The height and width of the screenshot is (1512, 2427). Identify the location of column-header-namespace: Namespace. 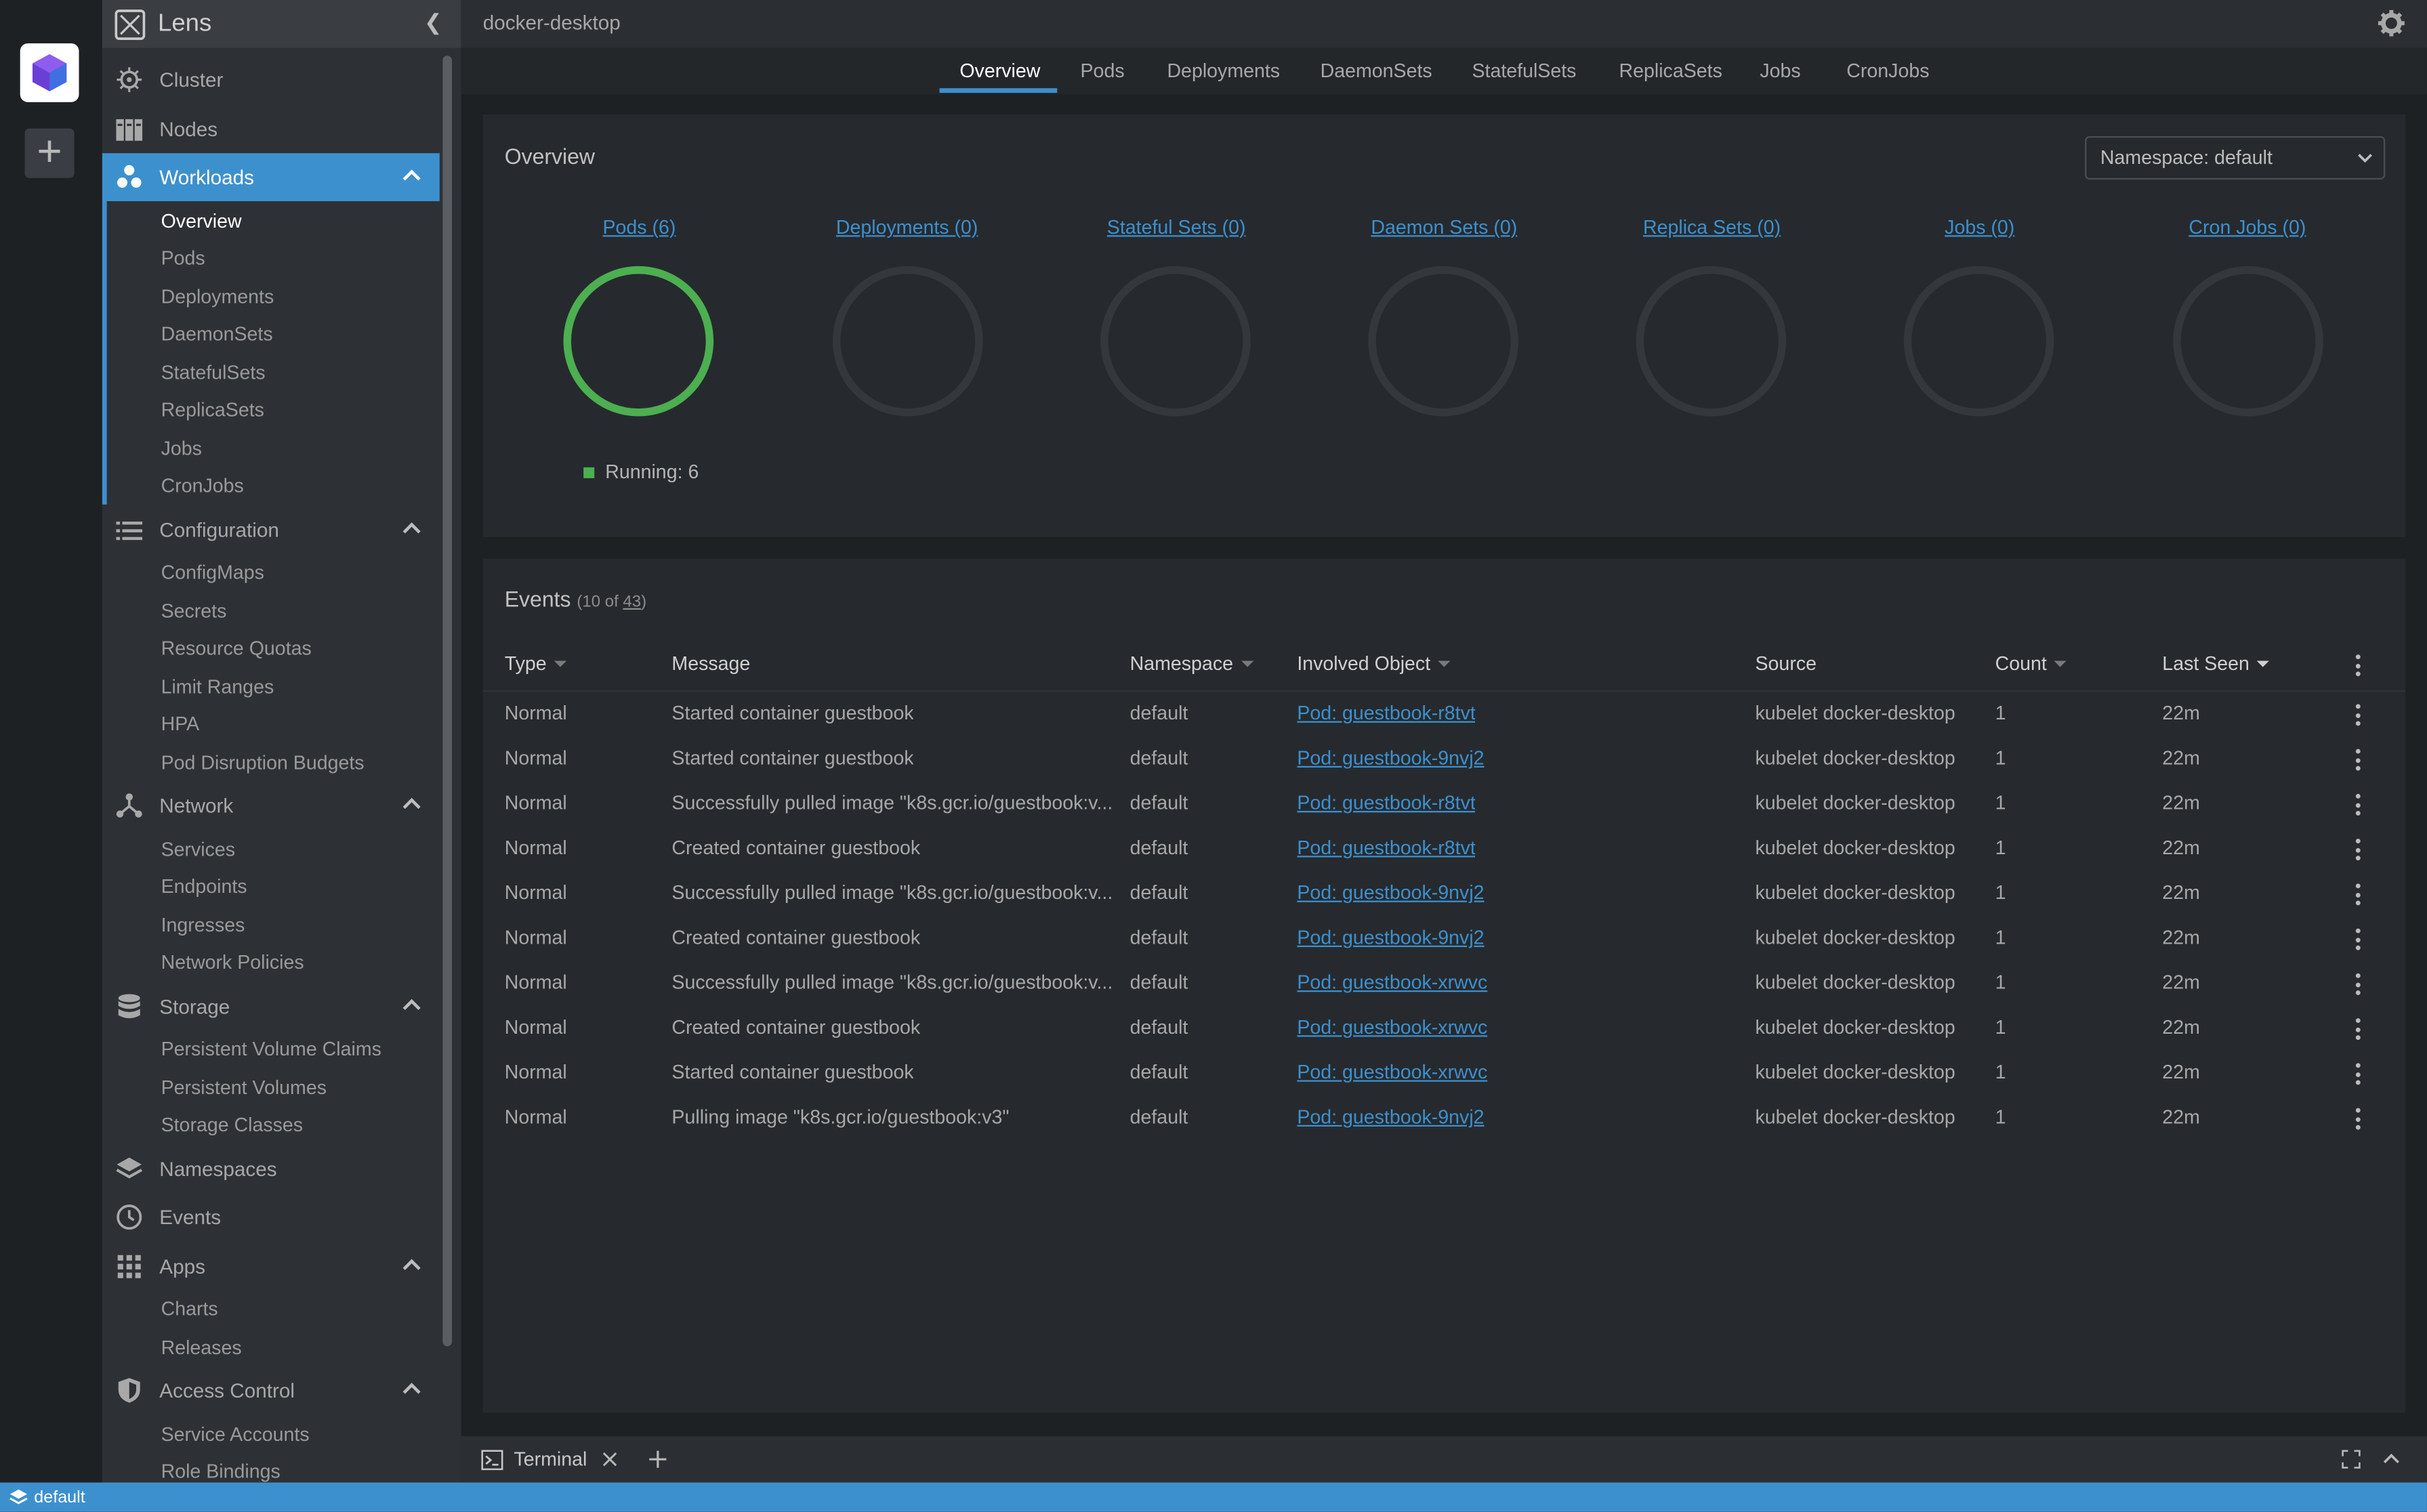
(1192, 664).